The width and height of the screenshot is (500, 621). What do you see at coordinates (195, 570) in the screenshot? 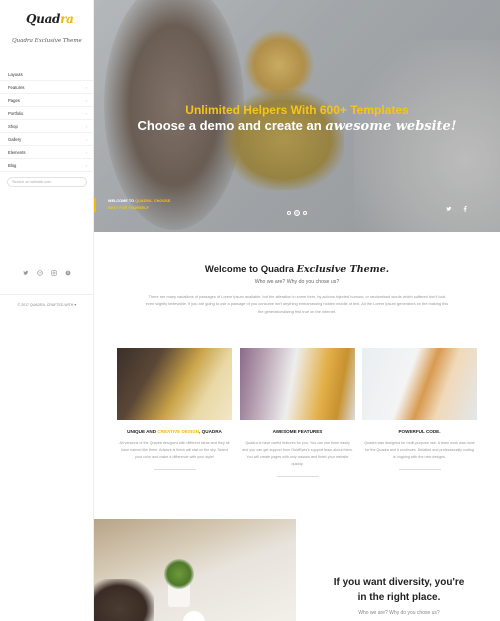
I see `diversity-image` at bounding box center [195, 570].